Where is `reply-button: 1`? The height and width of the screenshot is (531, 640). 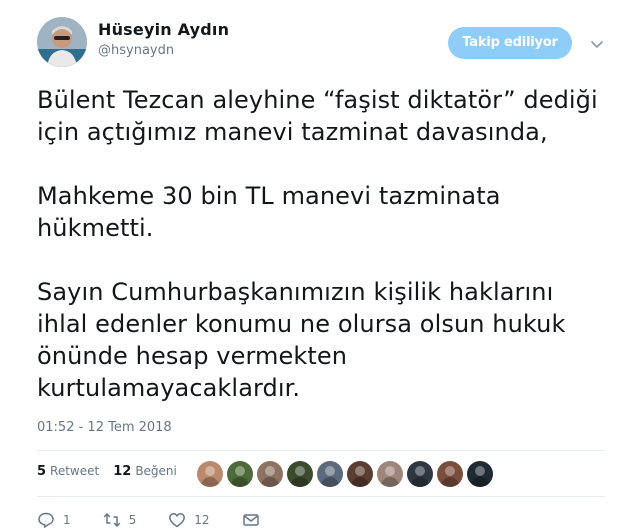
reply-button: 1 is located at coordinates (54, 520).